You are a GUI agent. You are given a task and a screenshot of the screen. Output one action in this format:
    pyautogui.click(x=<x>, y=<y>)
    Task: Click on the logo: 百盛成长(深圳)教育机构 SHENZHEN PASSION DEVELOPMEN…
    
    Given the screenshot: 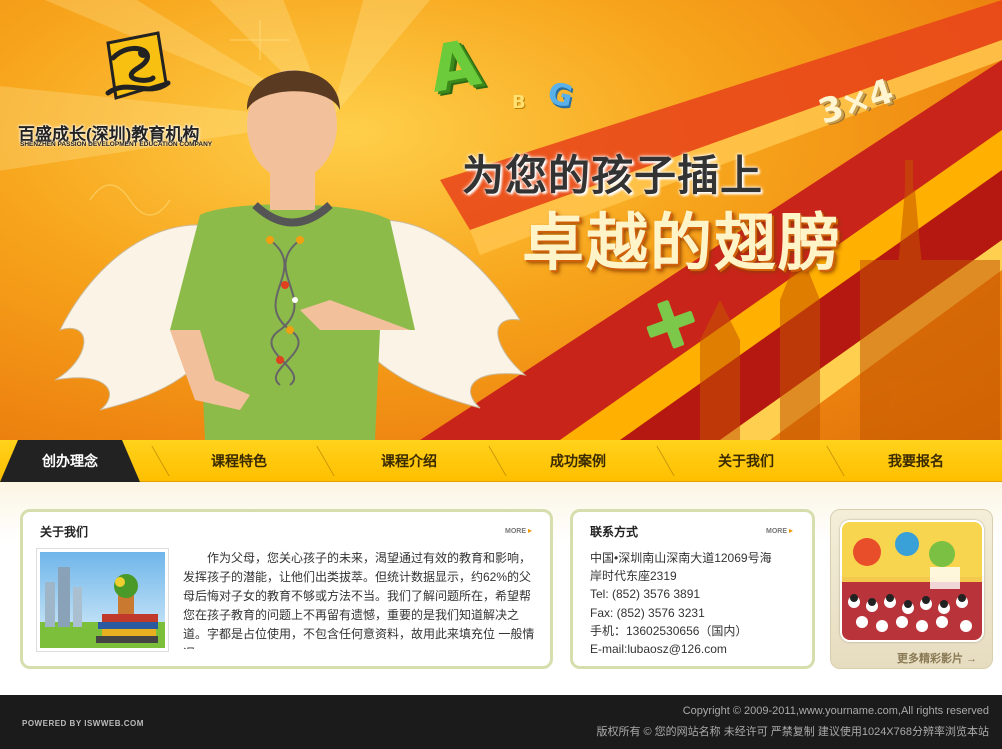 What is the action you would take?
    pyautogui.click(x=123, y=90)
    